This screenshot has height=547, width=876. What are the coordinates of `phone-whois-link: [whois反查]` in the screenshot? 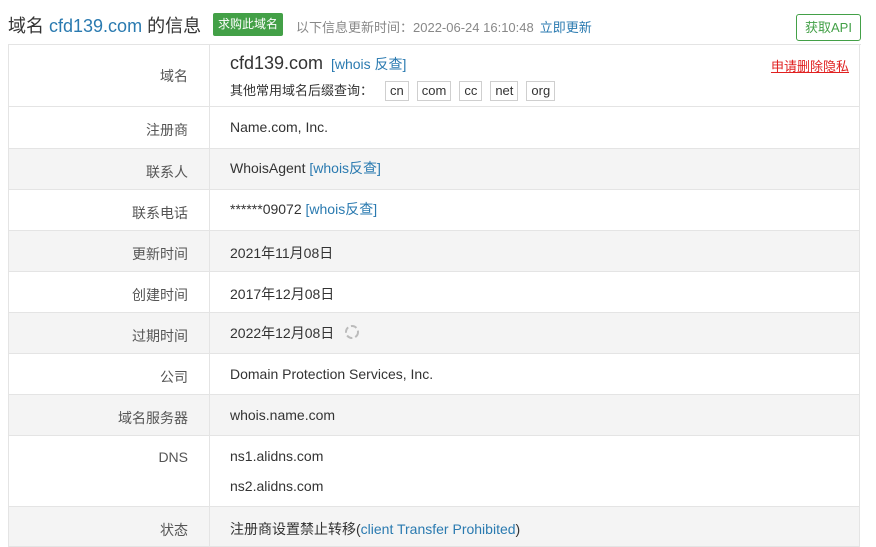 It's located at (342, 209).